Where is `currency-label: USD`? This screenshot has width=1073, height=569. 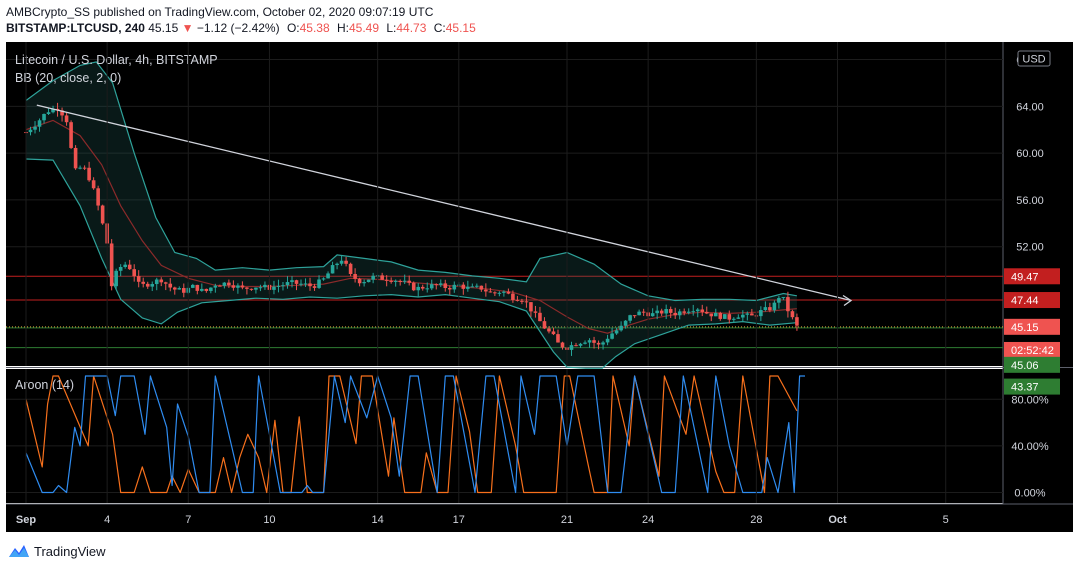 currency-label: USD is located at coordinates (1033, 60).